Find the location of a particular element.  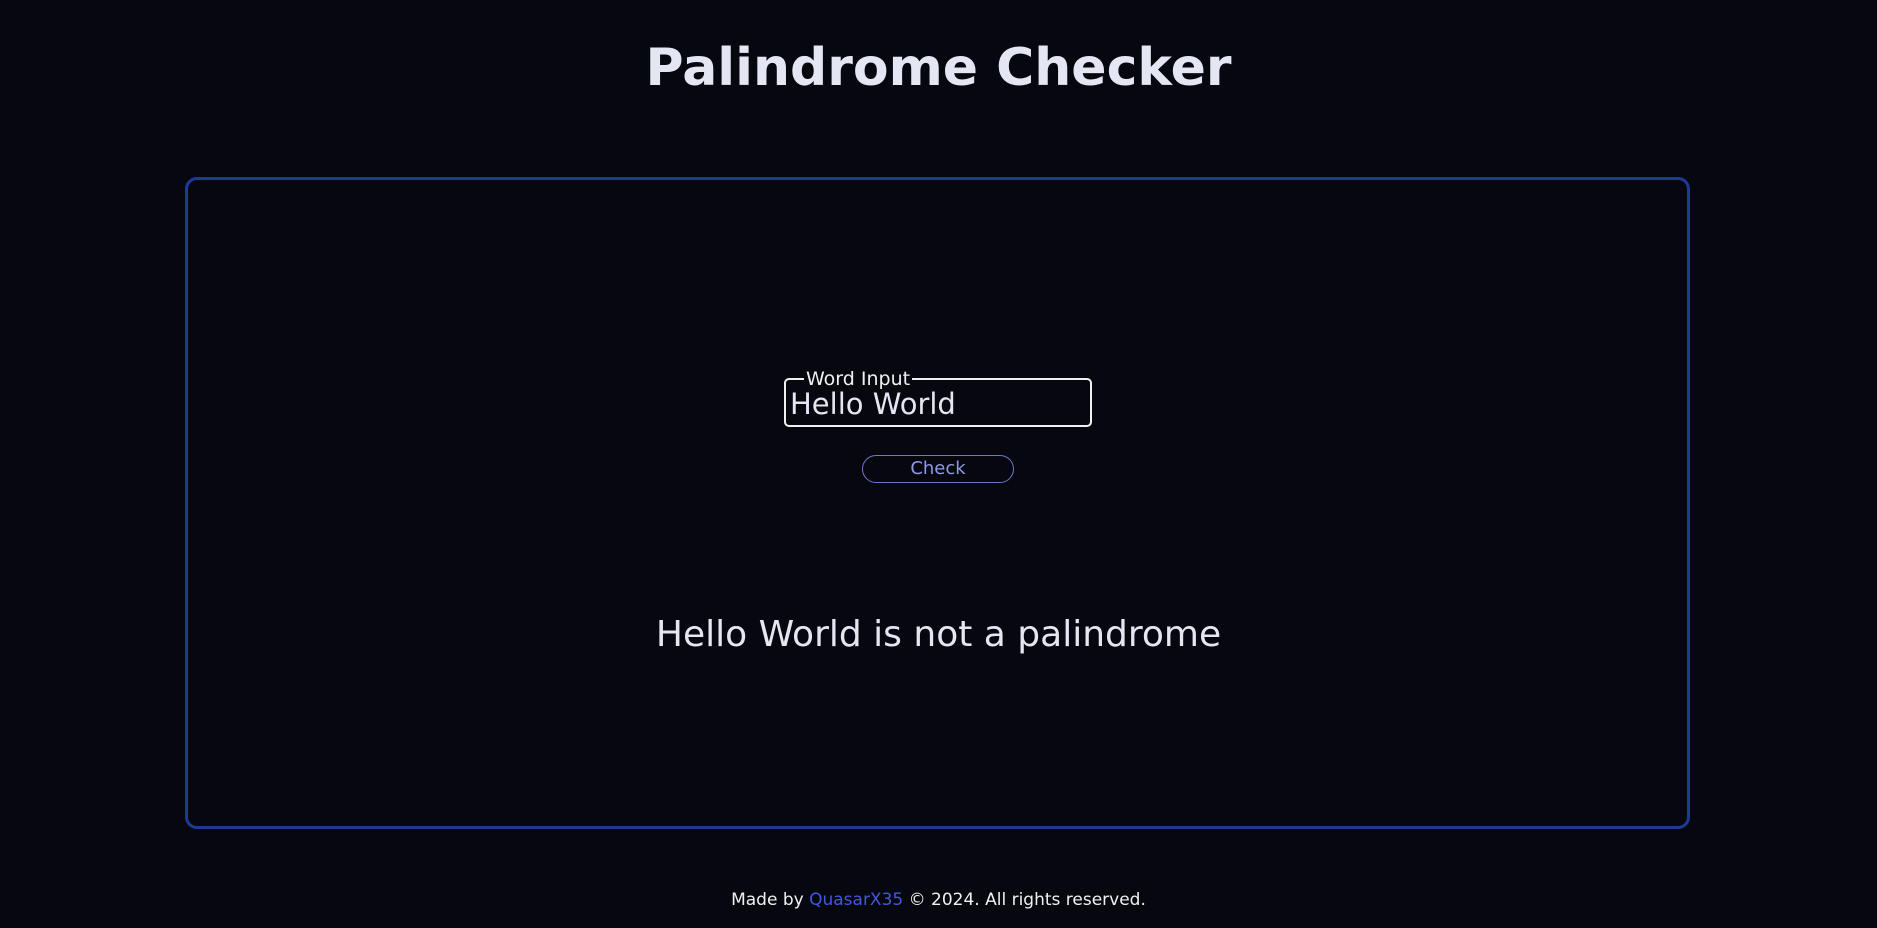

word-input-fieldset: Word Input is located at coordinates (938, 398).